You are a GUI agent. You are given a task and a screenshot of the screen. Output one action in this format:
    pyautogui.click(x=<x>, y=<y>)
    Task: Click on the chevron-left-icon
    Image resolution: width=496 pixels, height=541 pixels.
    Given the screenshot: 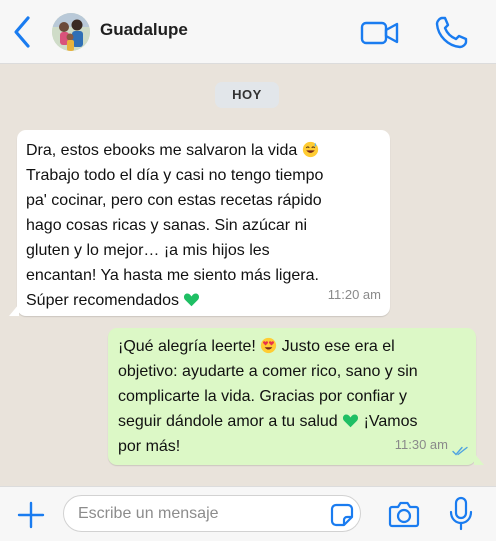 What is the action you would take?
    pyautogui.click(x=22, y=32)
    